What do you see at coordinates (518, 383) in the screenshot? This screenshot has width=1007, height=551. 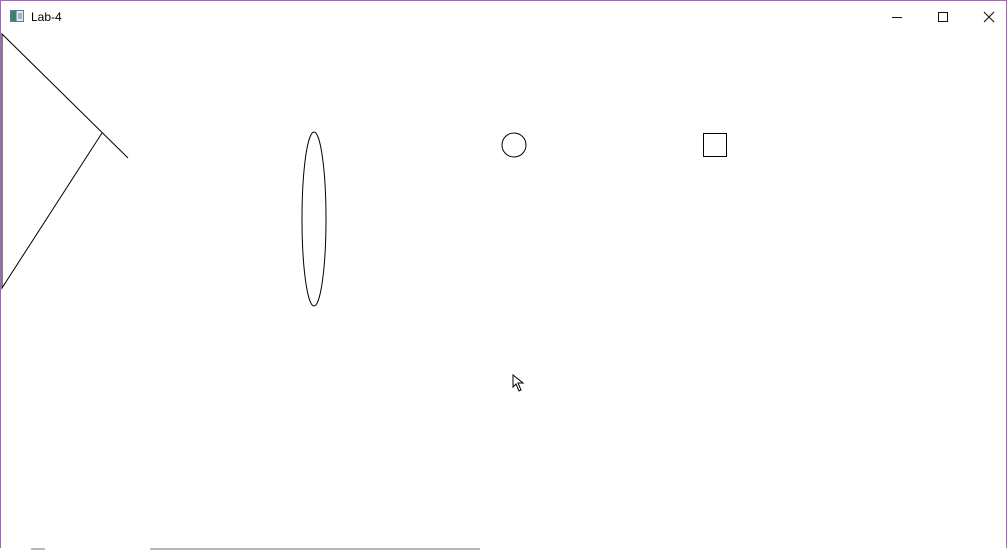 I see `cursor-icon` at bounding box center [518, 383].